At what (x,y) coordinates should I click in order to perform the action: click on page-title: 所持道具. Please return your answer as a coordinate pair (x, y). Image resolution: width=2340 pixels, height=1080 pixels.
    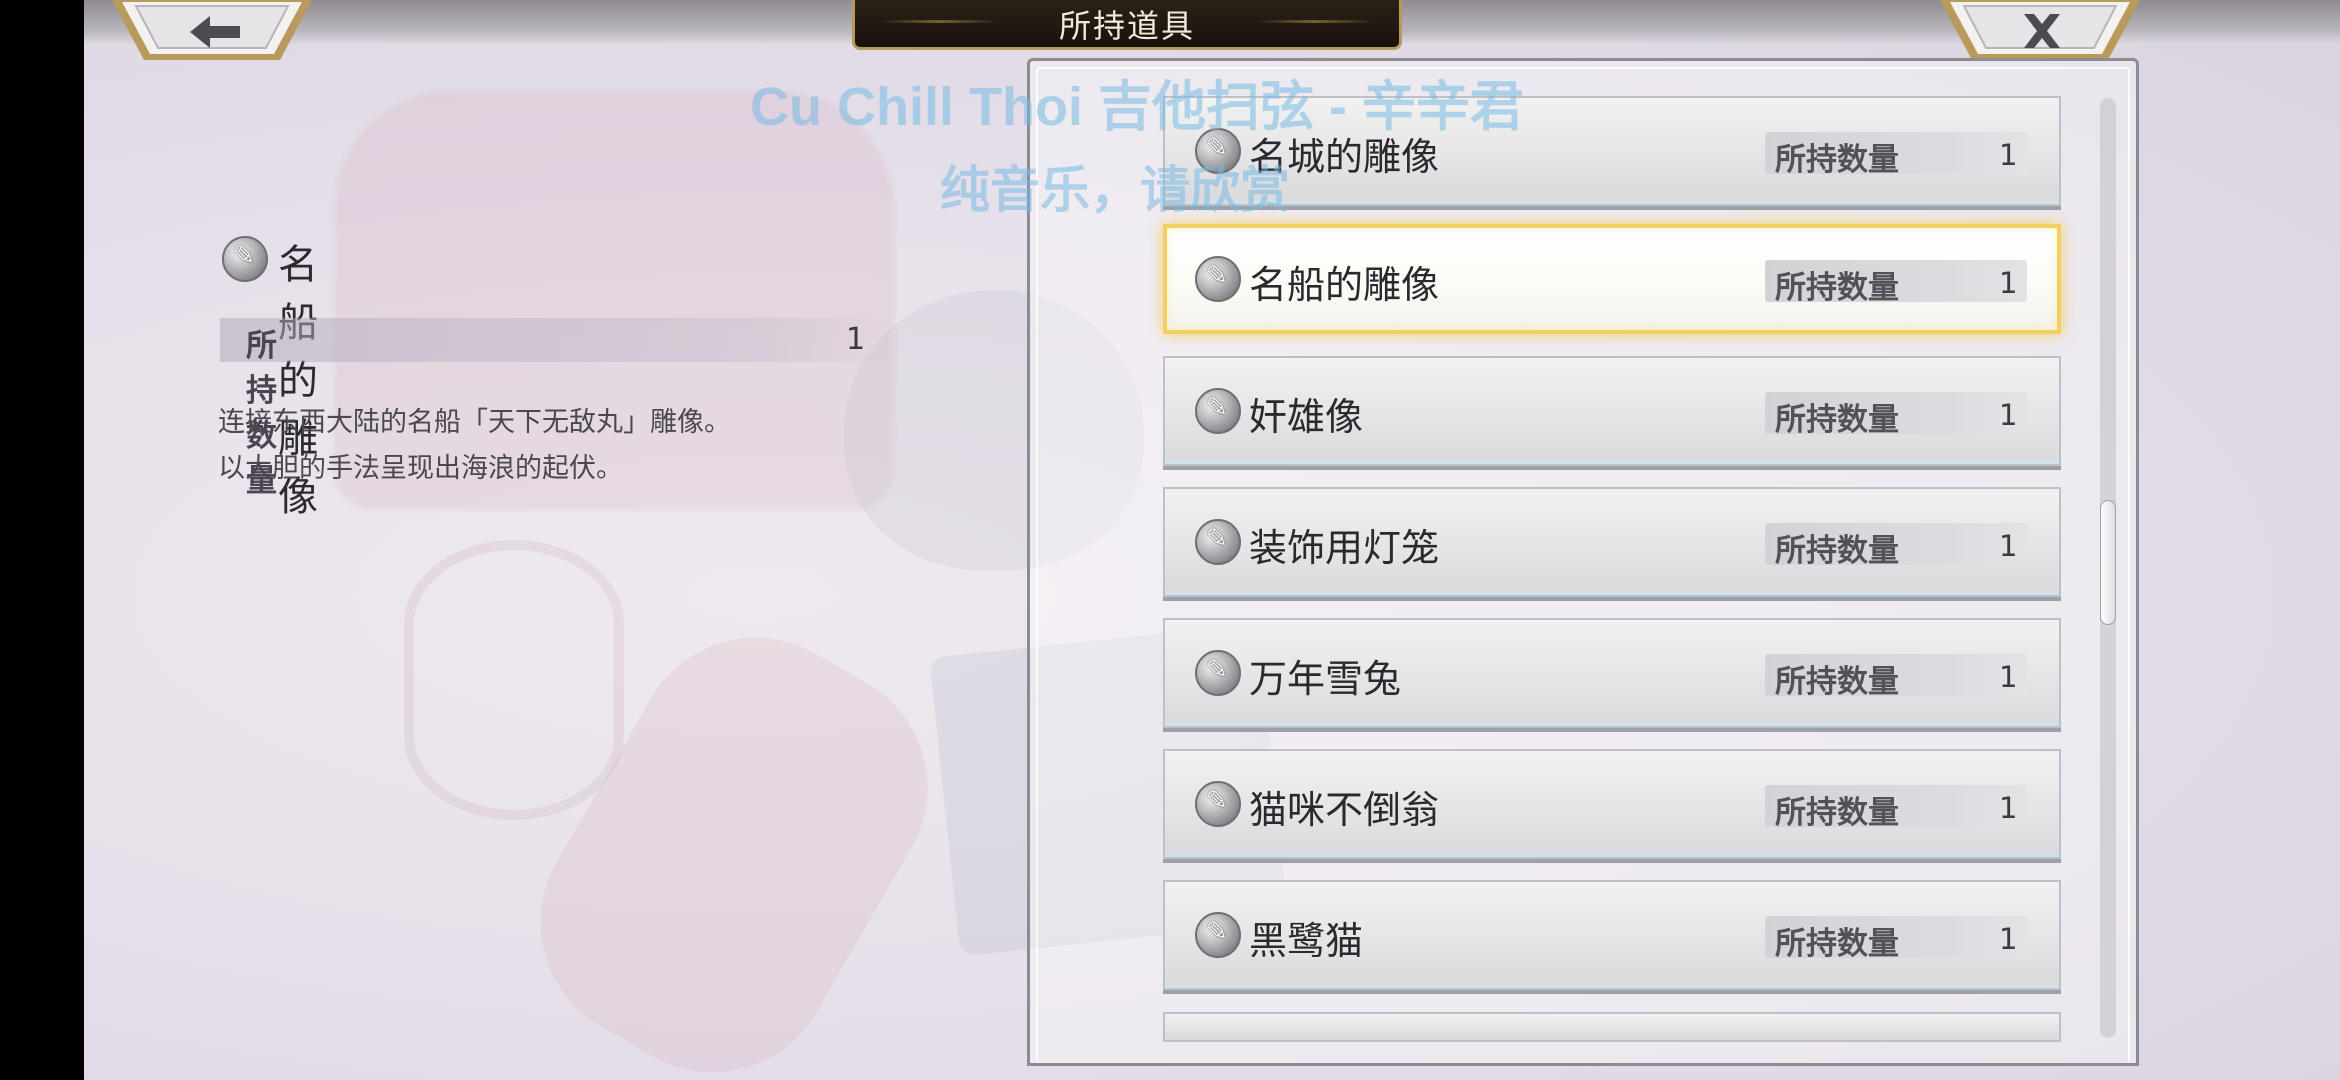
    Looking at the image, I should click on (1126, 25).